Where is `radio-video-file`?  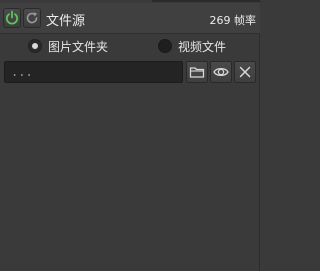
radio-video-file is located at coordinates (165, 46).